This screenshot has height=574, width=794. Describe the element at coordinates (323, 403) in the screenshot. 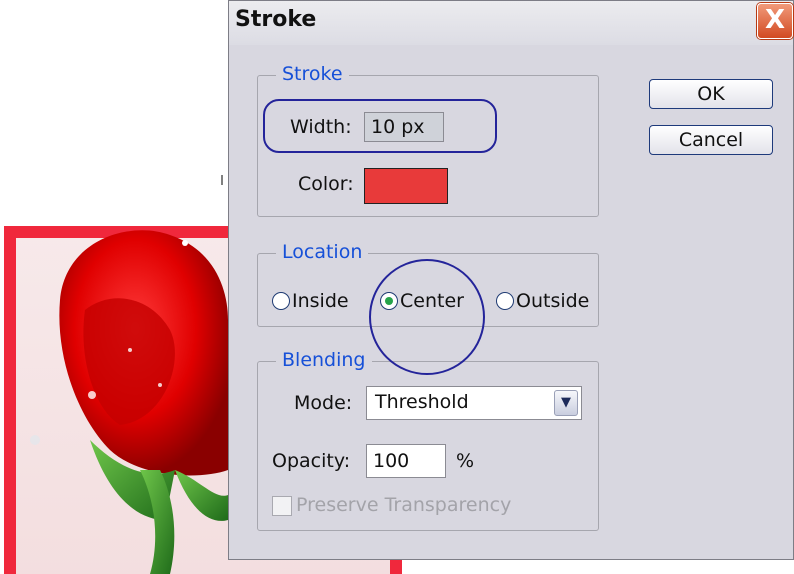

I see `mode-label: Mode:` at that location.